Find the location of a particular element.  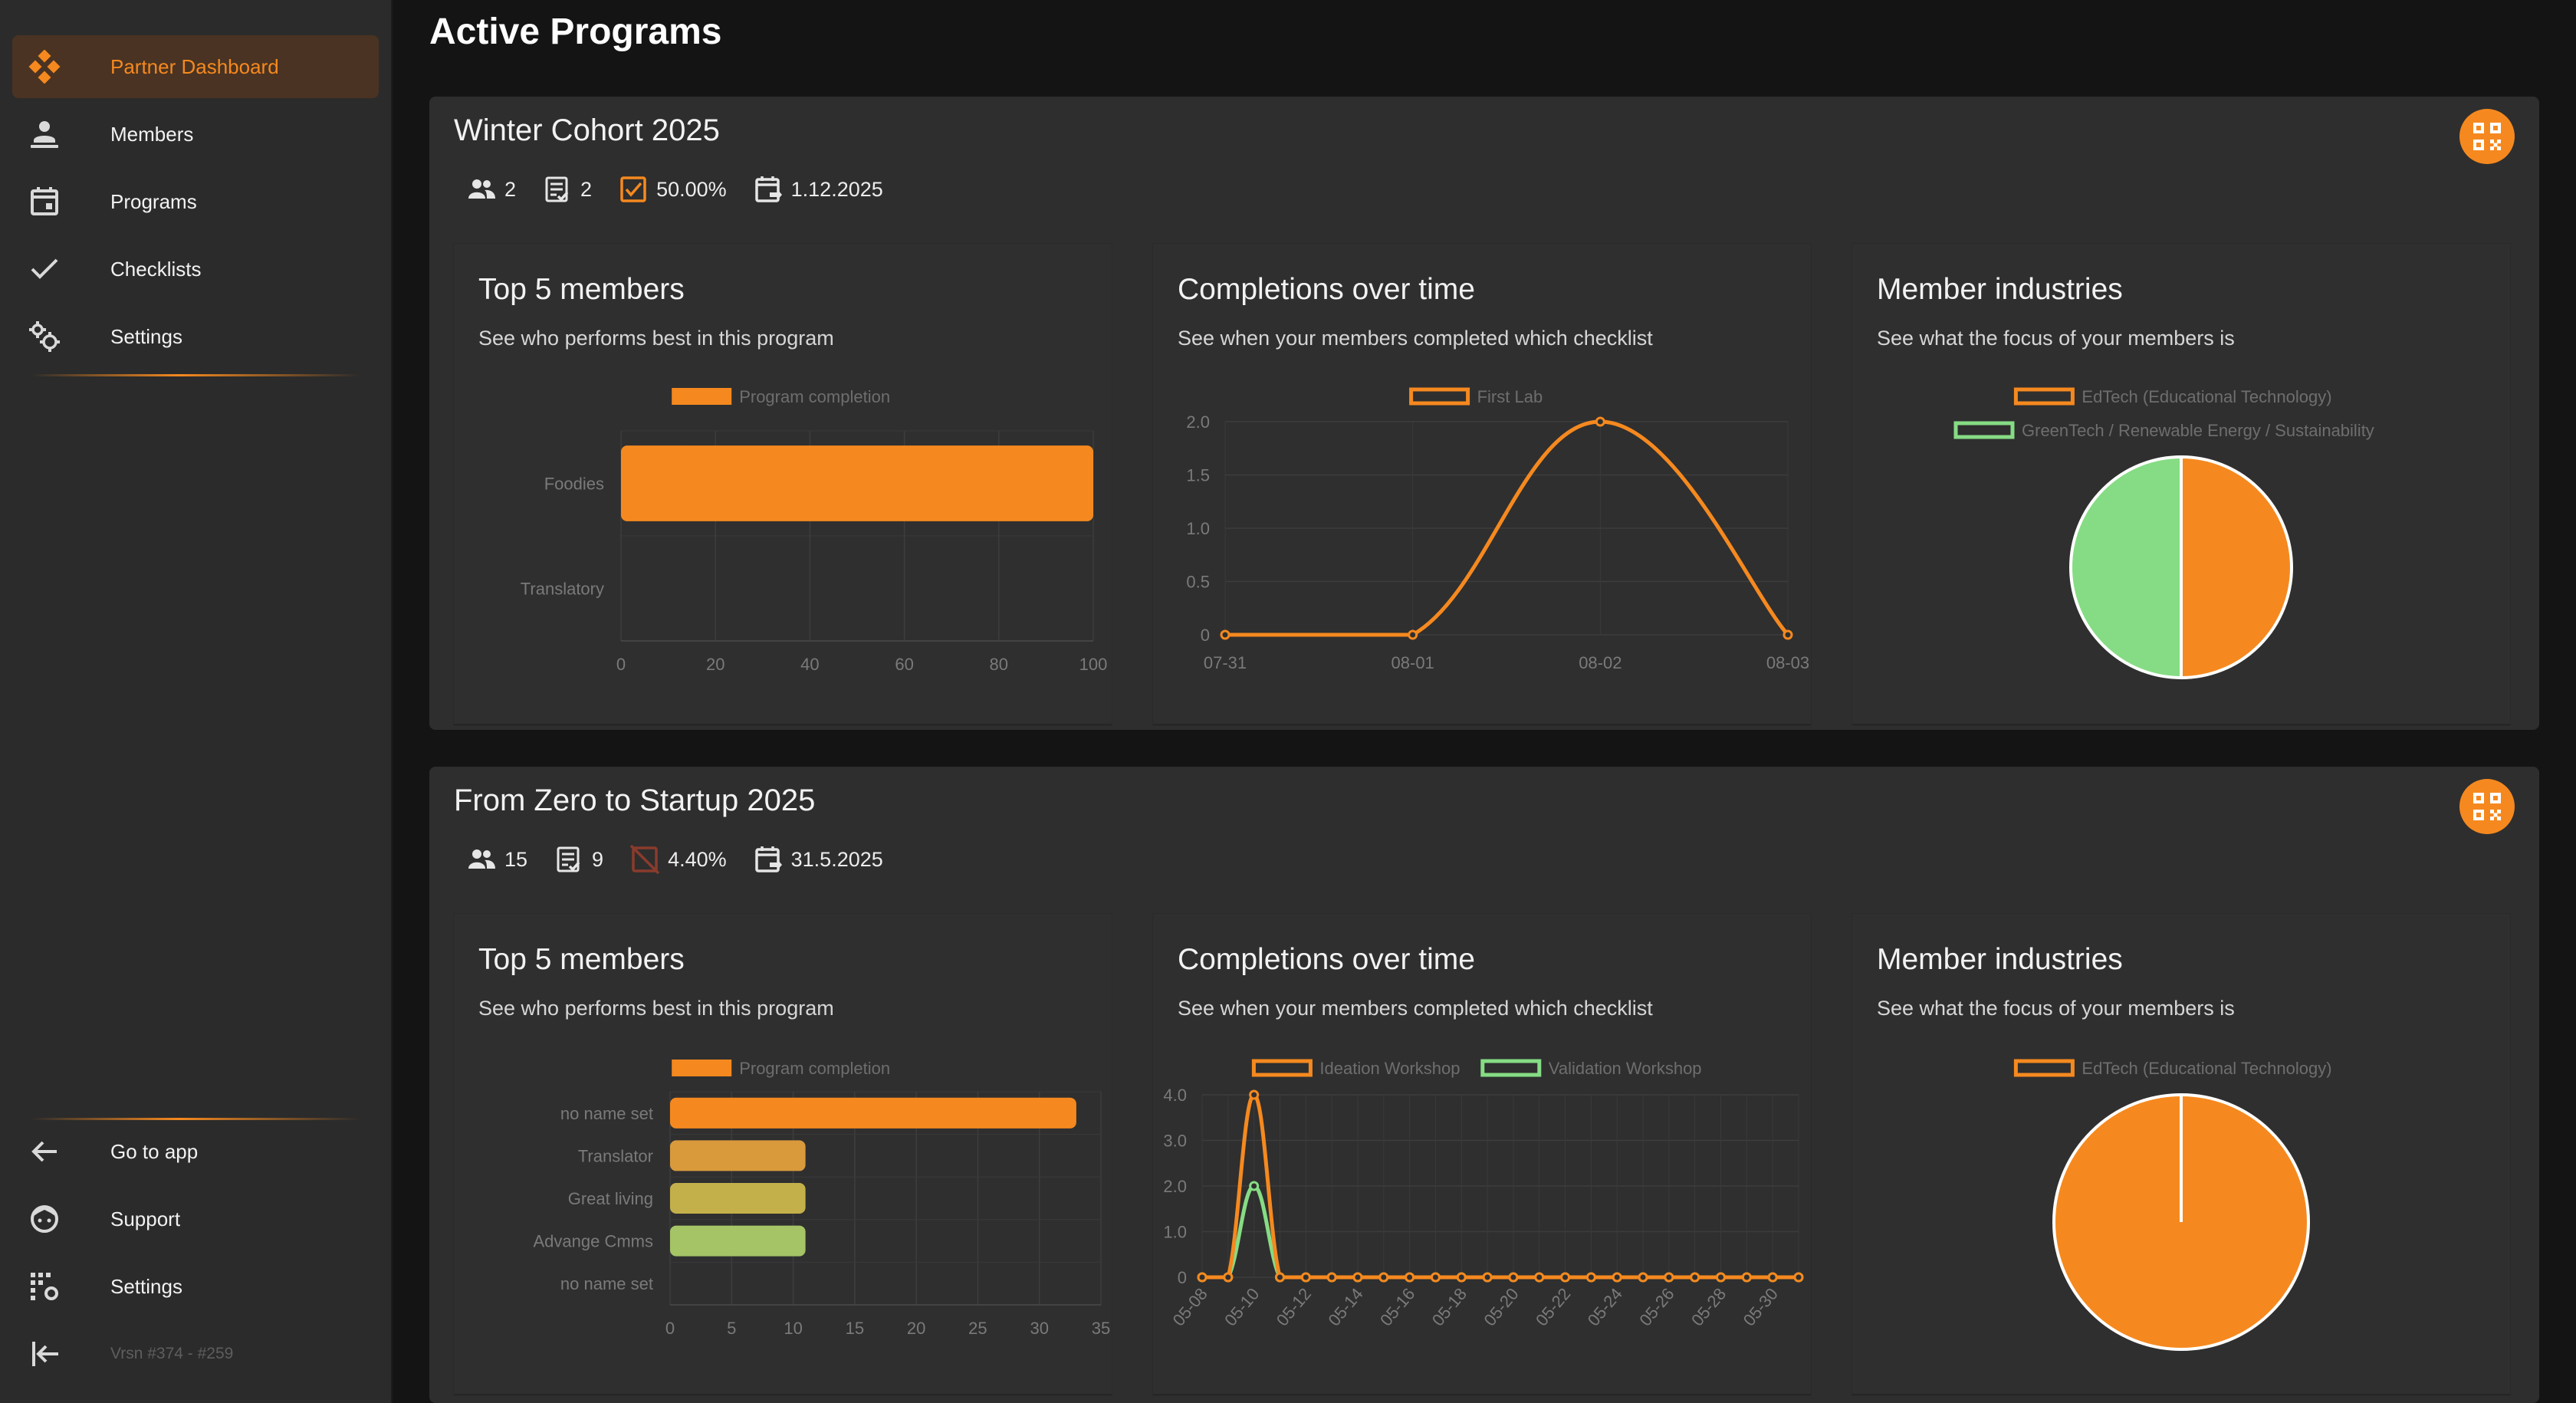

x-tick-label: 05-20 is located at coordinates (1501, 1307).